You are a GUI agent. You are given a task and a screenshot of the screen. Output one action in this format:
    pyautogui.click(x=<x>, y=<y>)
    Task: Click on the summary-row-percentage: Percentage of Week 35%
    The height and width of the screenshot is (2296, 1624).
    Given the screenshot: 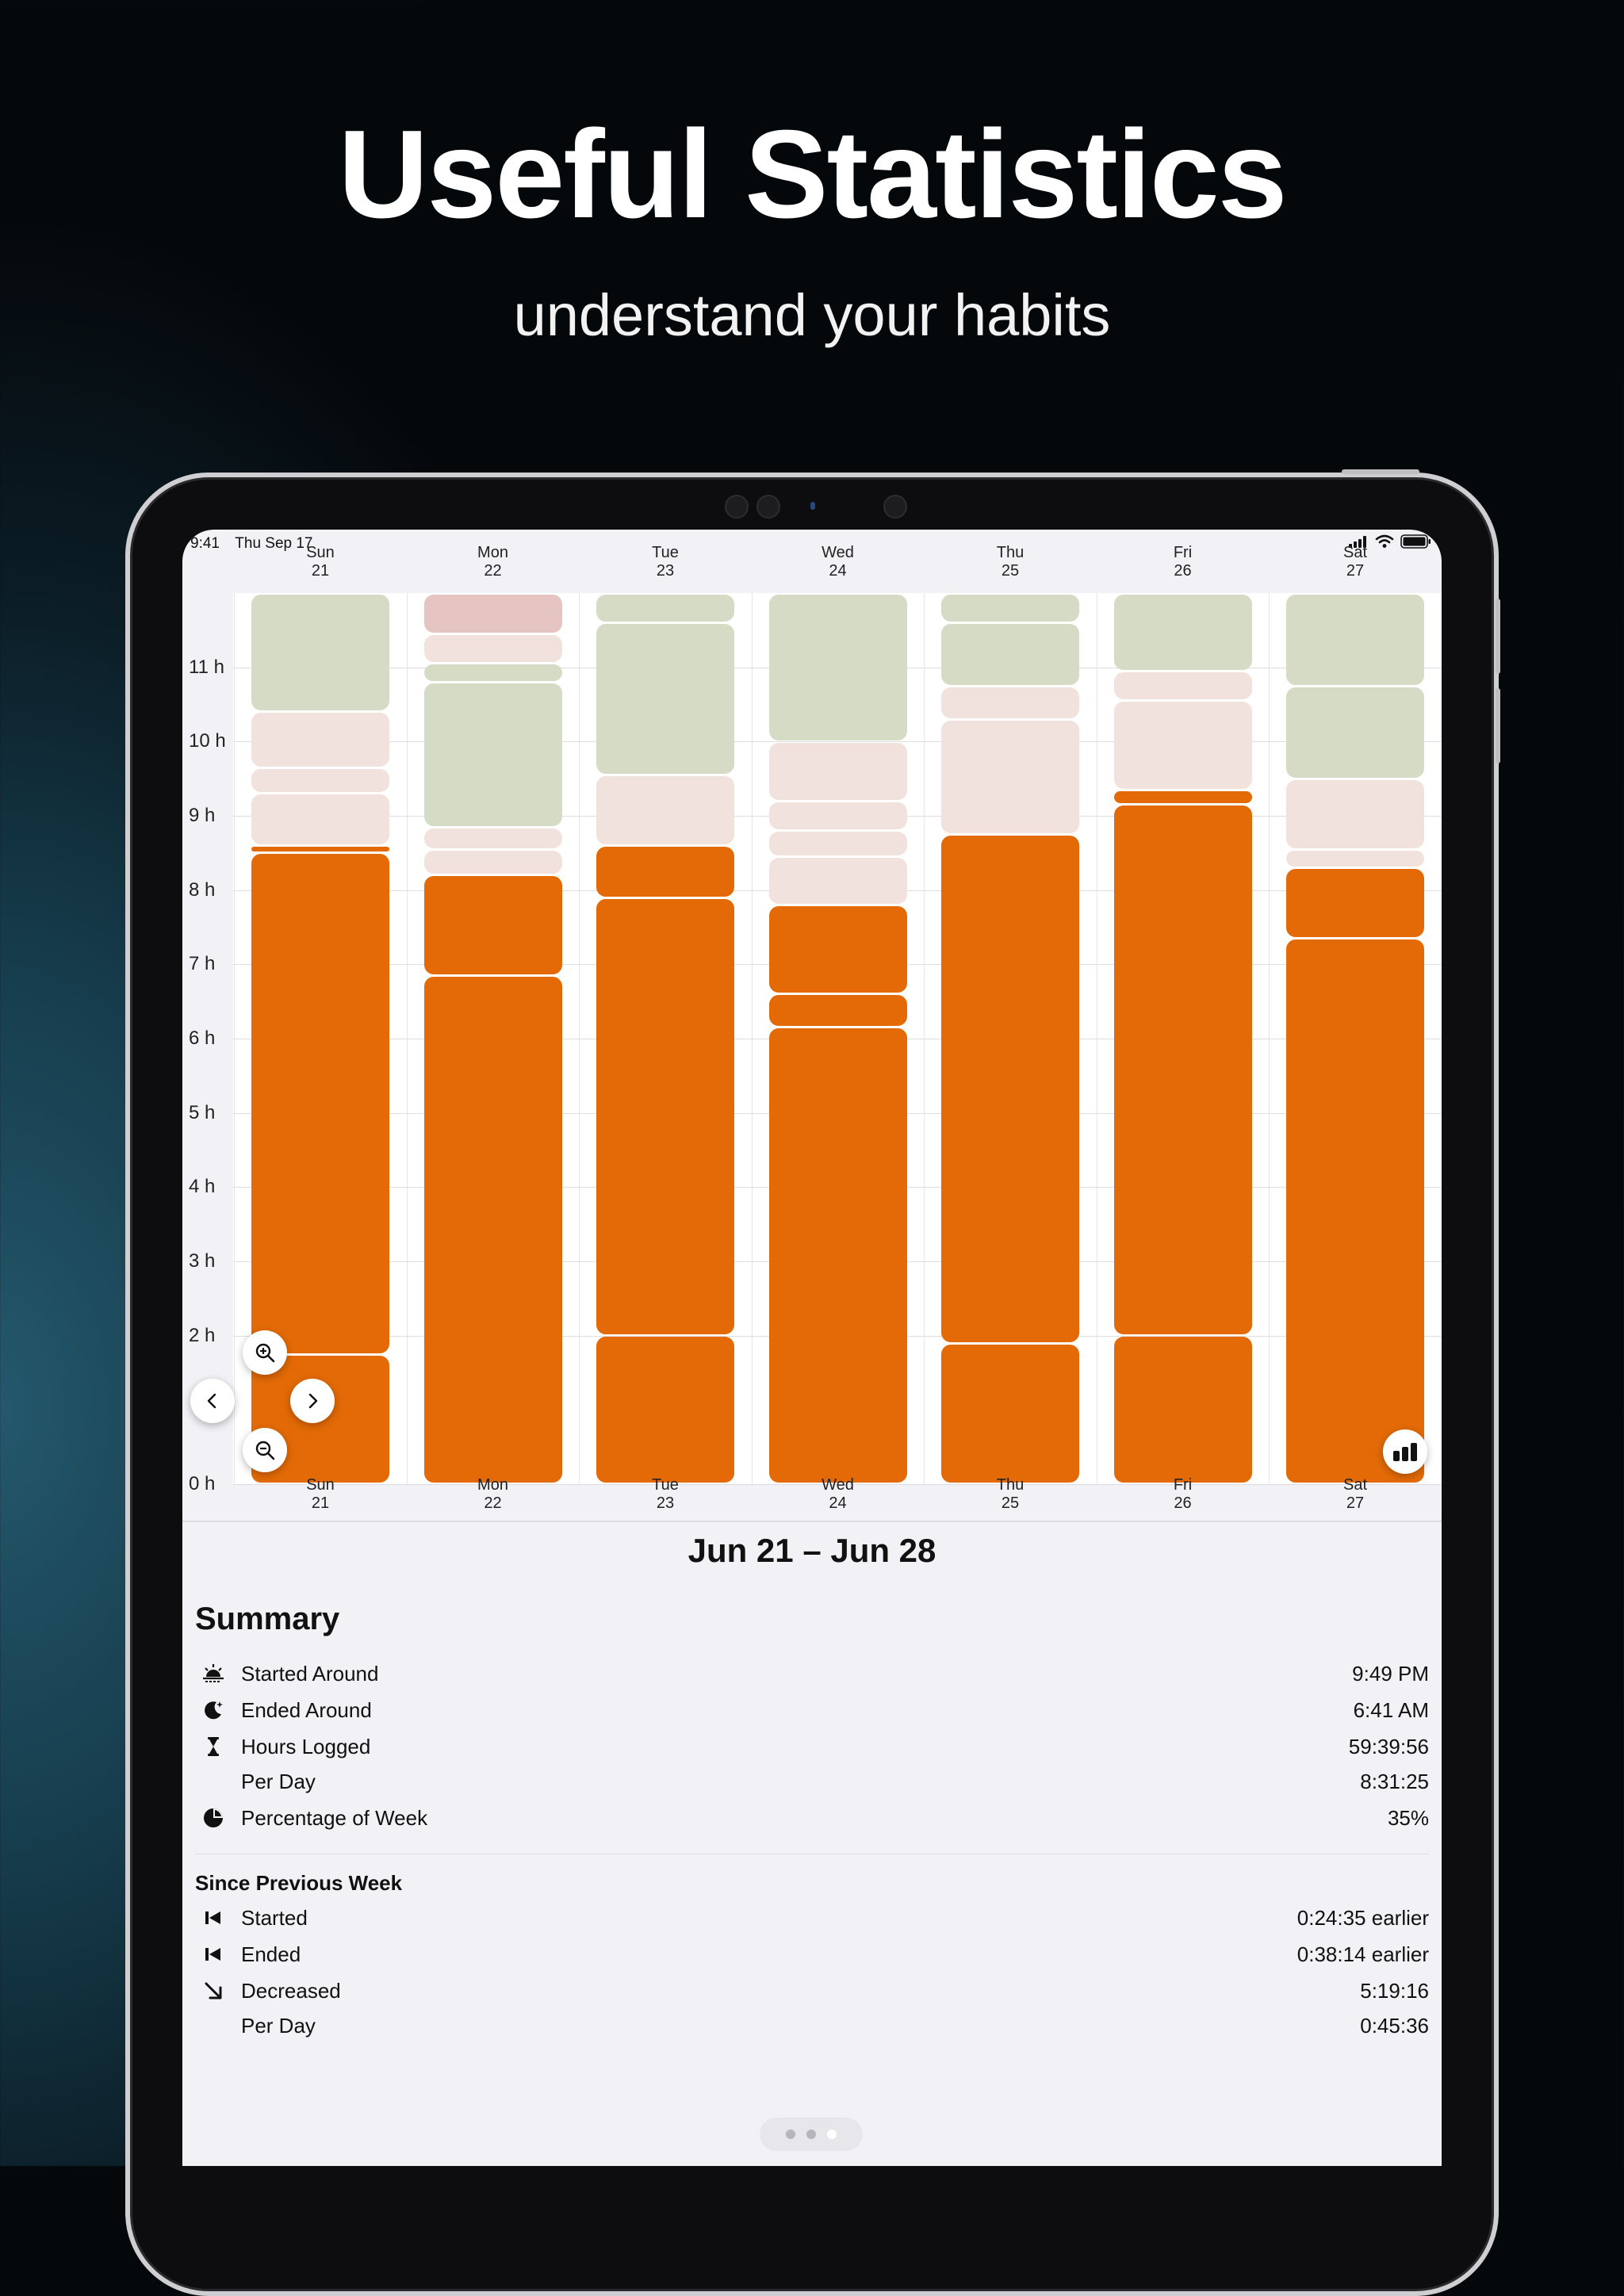 What is the action you would take?
    pyautogui.click(x=812, y=1818)
    